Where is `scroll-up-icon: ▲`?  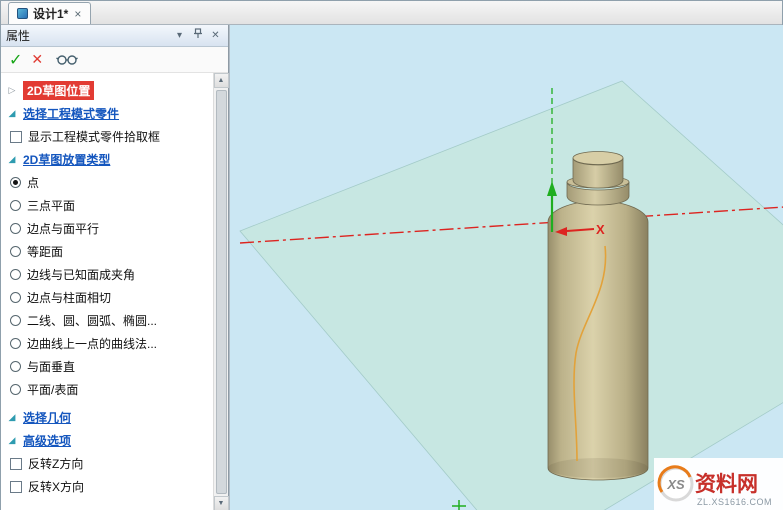
scroll-up-icon: ▲ is located at coordinates (221, 80).